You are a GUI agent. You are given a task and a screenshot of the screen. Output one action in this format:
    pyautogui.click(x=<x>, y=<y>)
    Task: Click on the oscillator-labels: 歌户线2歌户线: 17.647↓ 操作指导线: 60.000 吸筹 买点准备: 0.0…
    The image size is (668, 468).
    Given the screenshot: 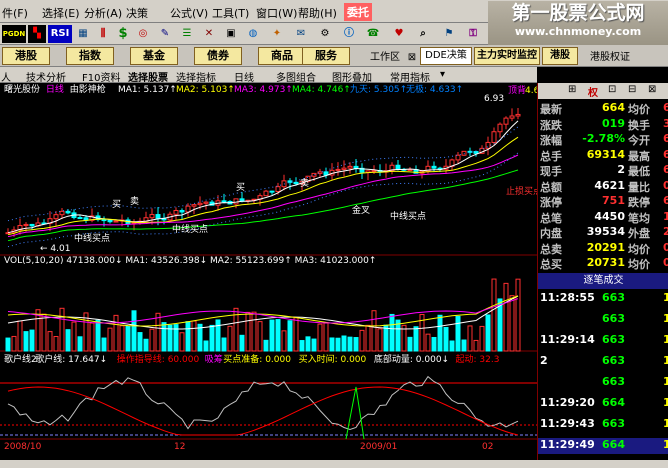 What is the action you would take?
    pyautogui.click(x=251, y=359)
    